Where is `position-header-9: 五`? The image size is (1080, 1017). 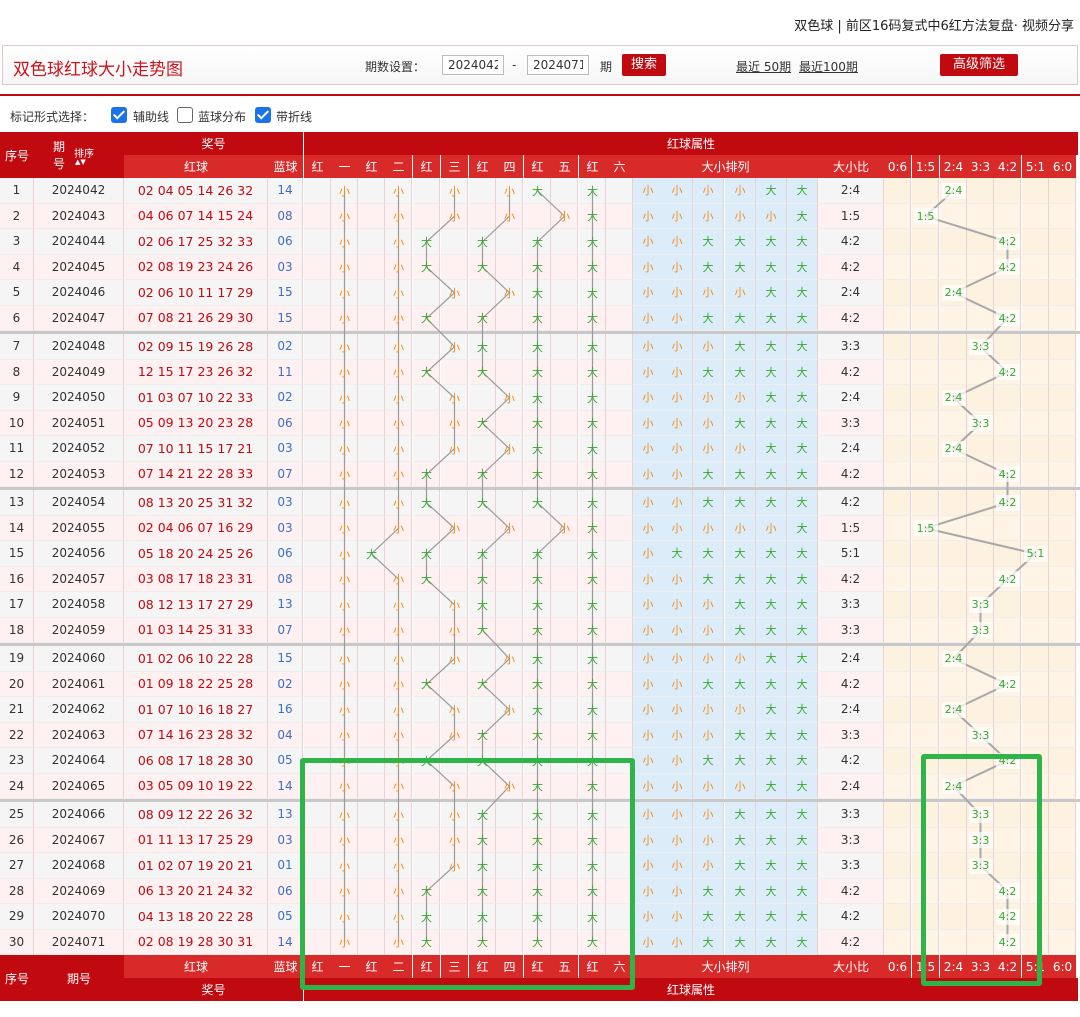 position-header-9: 五 is located at coordinates (564, 166).